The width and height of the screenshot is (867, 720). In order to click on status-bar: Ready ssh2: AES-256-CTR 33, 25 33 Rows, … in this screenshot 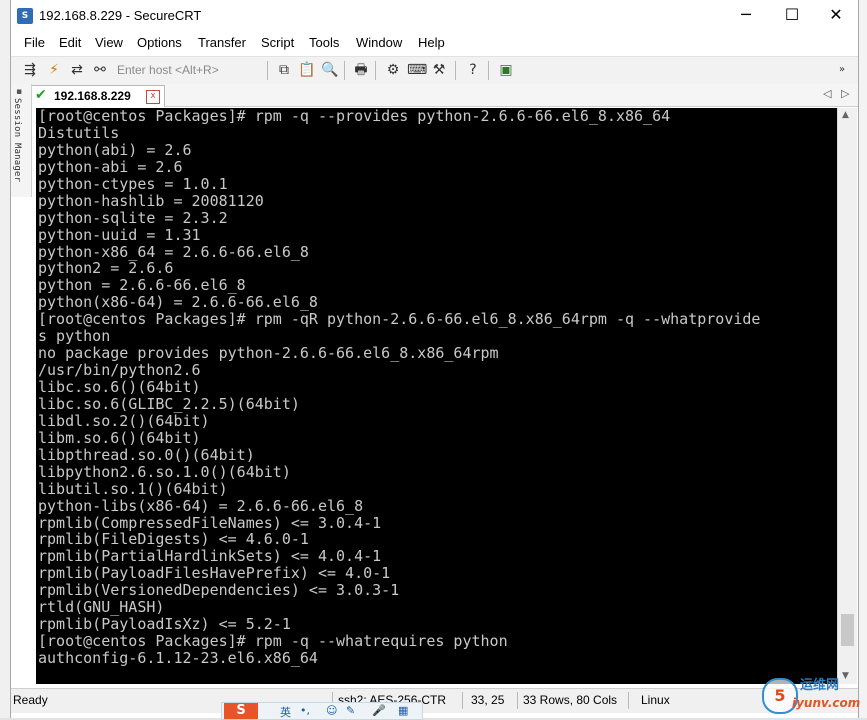, I will do `click(434, 700)`.